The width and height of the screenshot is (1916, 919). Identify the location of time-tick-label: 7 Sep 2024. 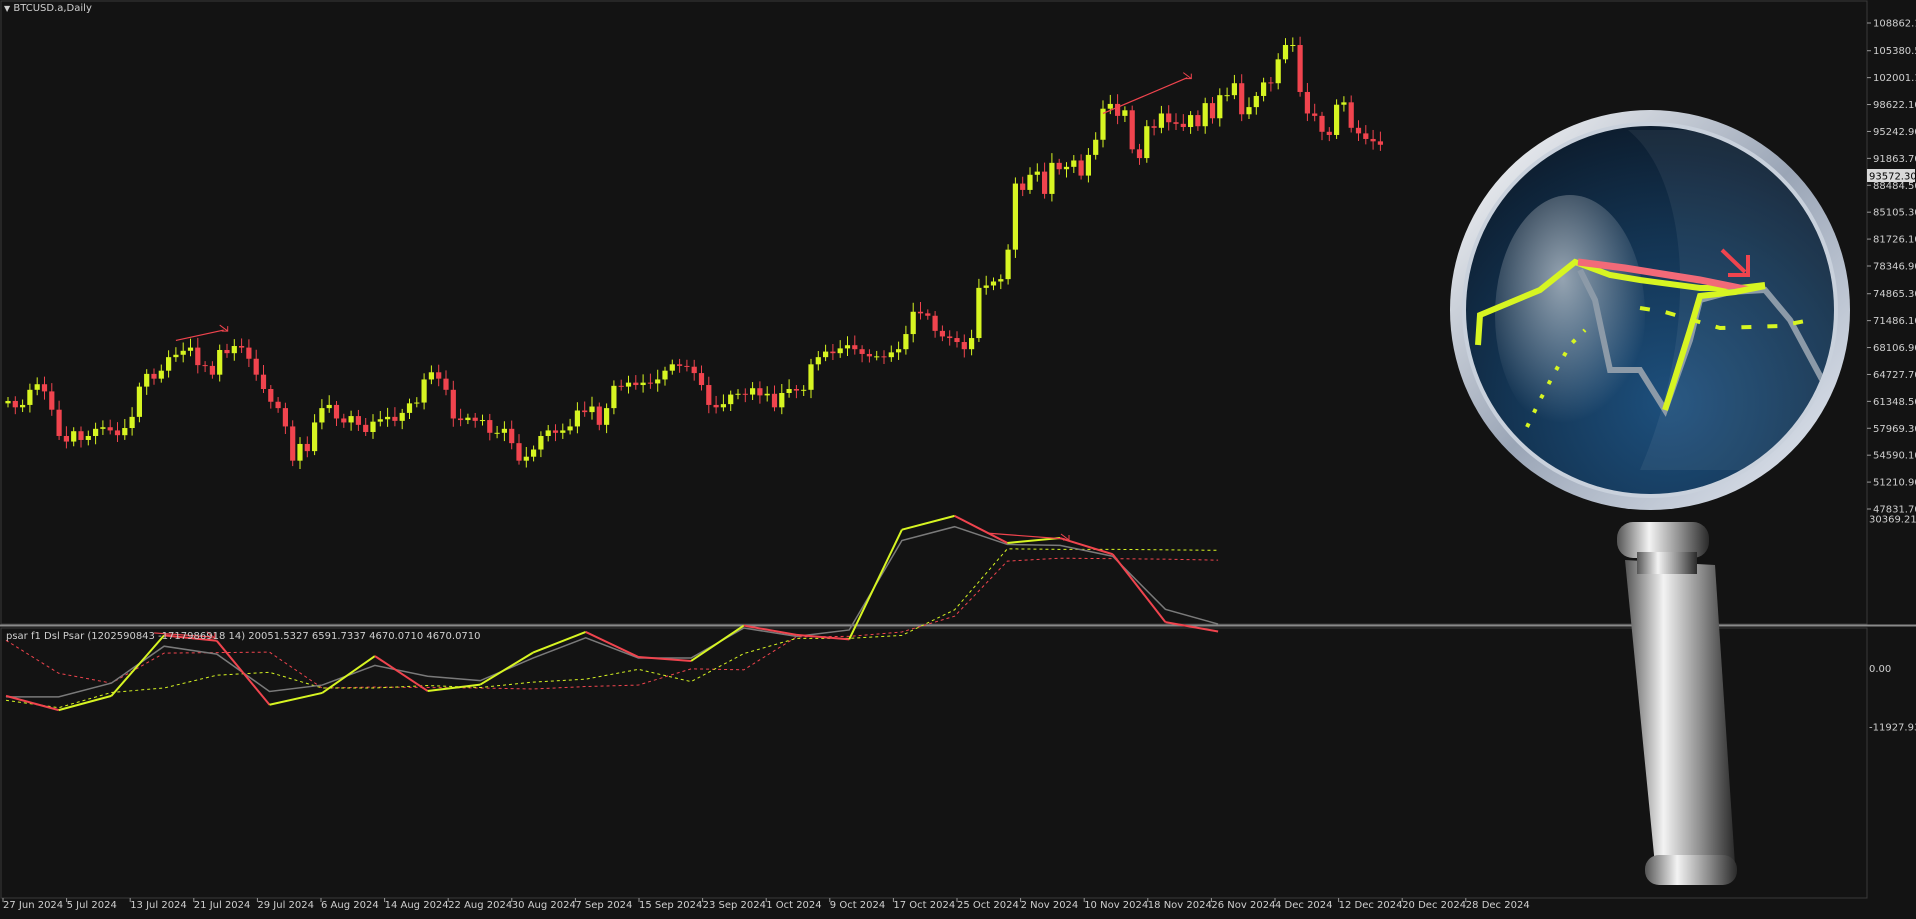
(603, 905).